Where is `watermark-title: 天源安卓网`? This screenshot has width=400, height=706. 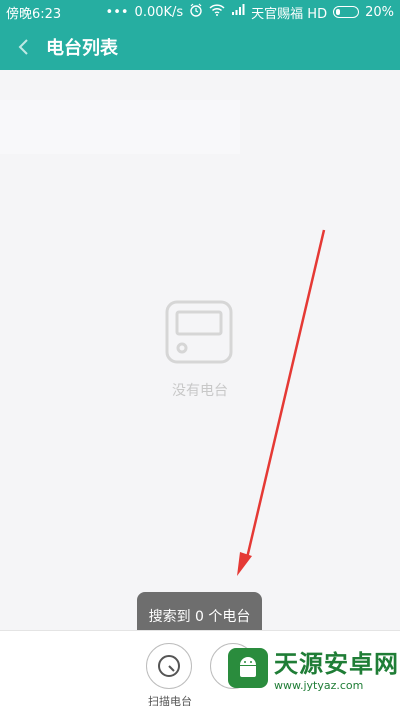
watermark-title: 天源安卓网 is located at coordinates (336, 664).